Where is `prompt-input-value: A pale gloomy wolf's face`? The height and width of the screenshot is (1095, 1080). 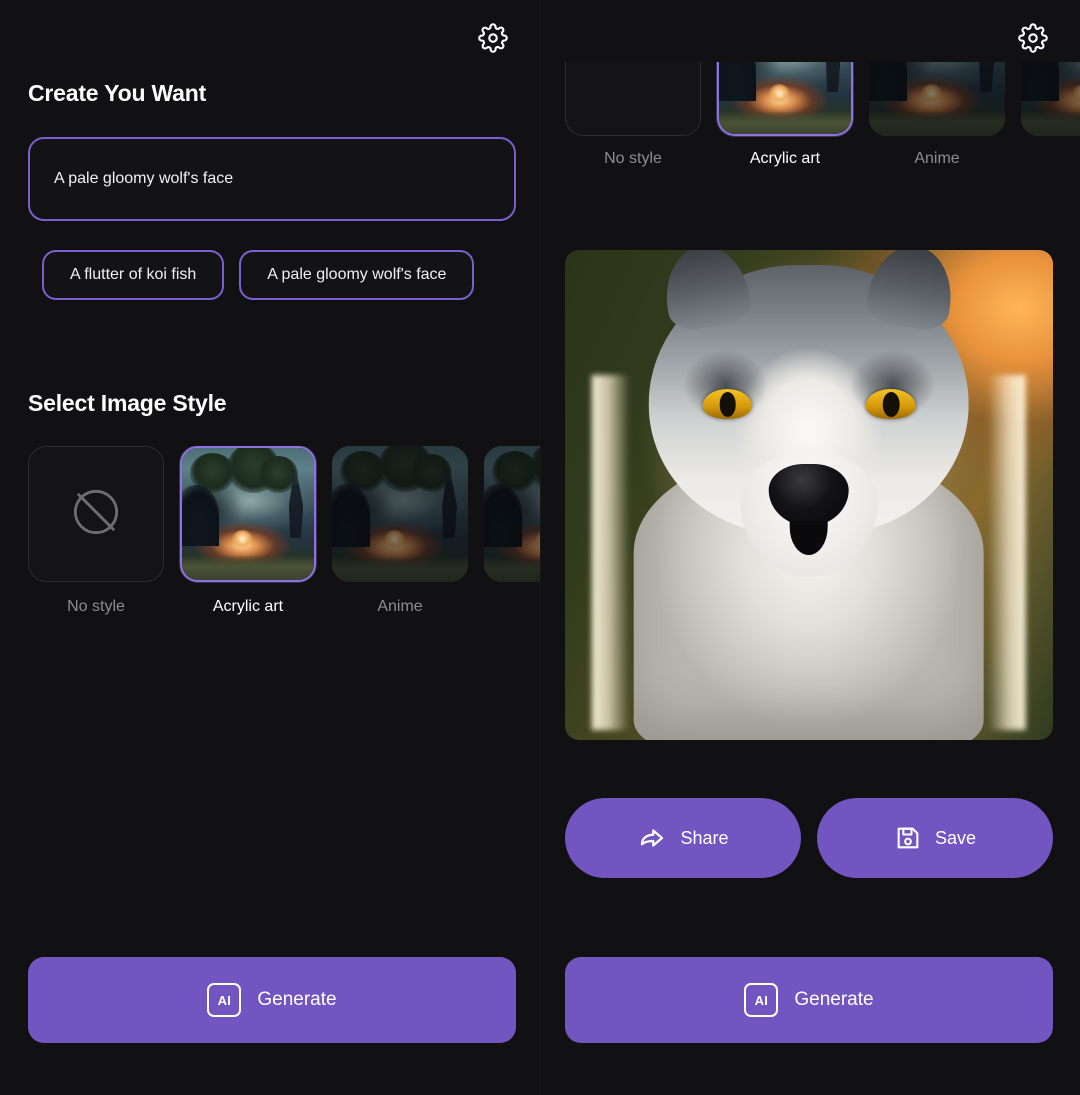 prompt-input-value: A pale gloomy wolf's face is located at coordinates (144, 178).